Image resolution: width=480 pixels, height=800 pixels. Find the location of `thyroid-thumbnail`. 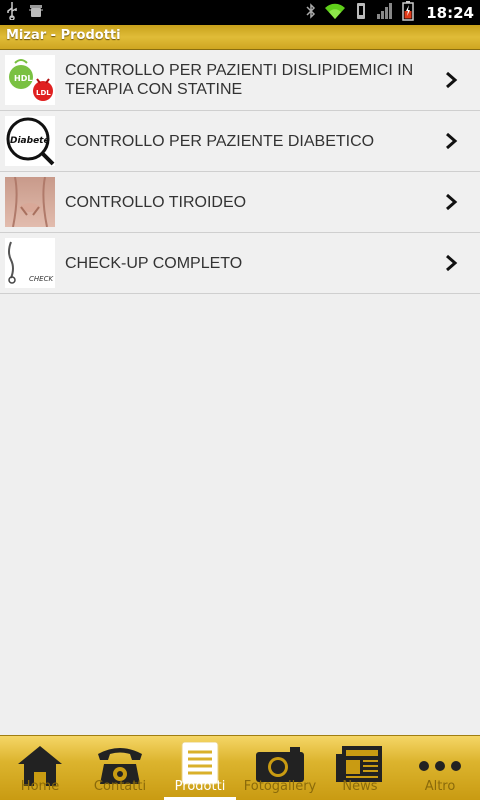

thyroid-thumbnail is located at coordinates (30, 202).